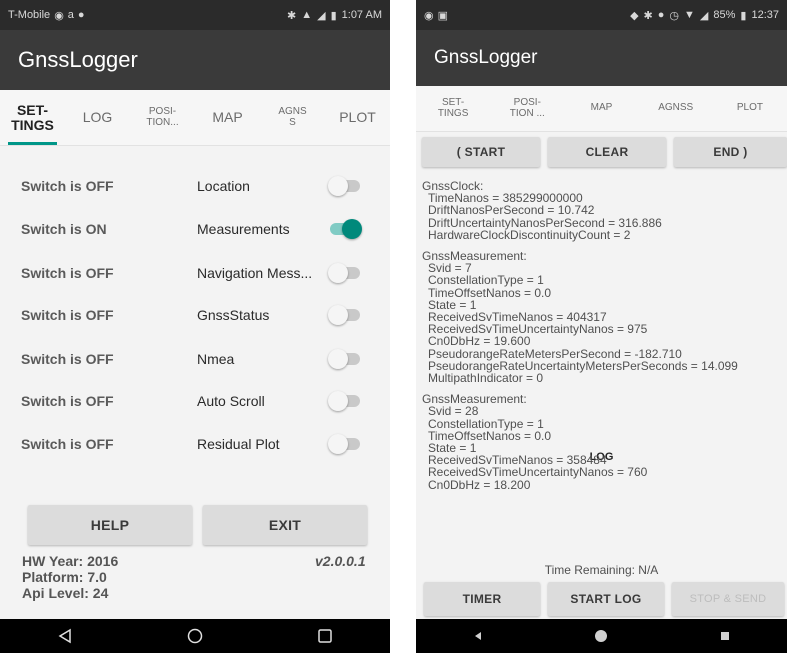 Image resolution: width=787 pixels, height=653 pixels. What do you see at coordinates (634, 15) in the screenshot?
I see `location-icon: ◆` at bounding box center [634, 15].